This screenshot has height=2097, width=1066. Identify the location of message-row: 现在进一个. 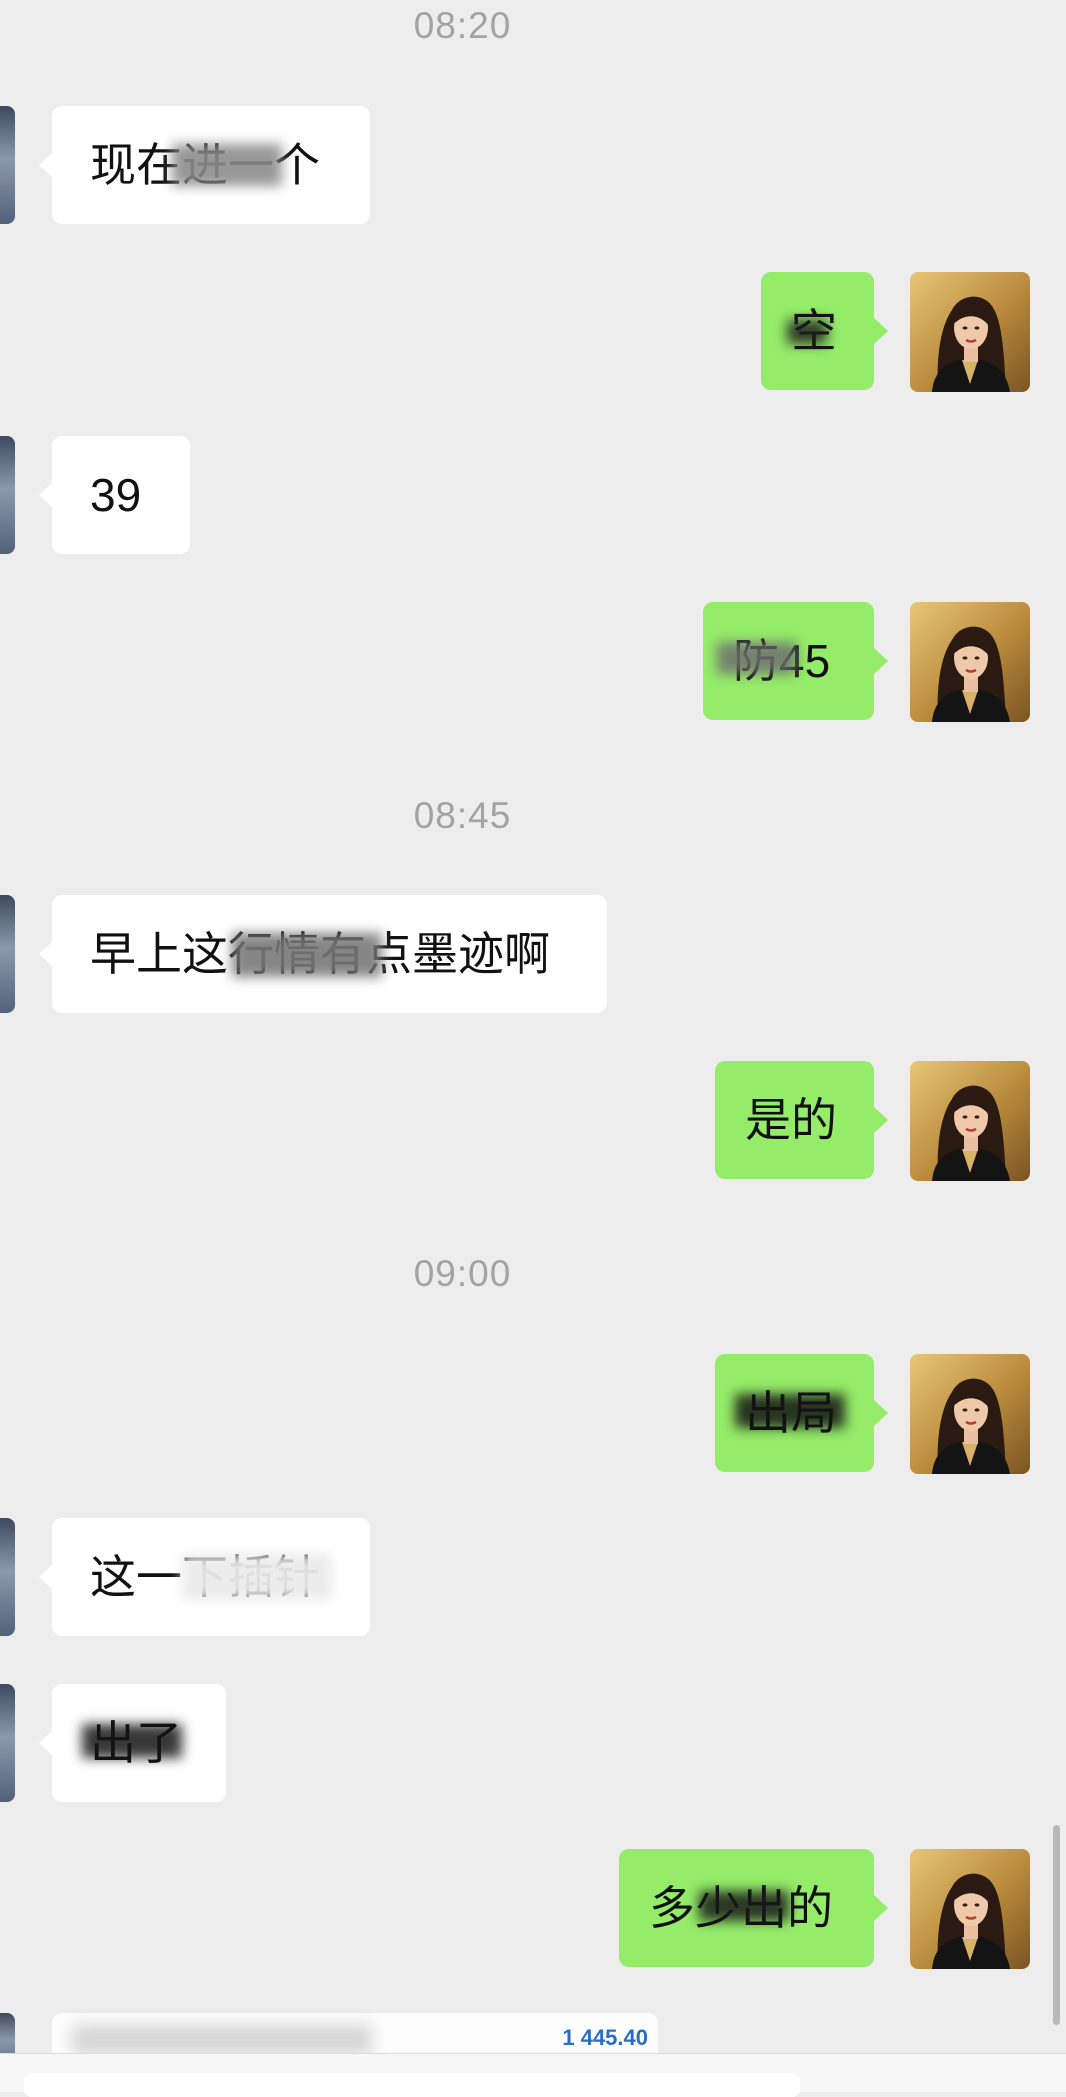
(533, 165).